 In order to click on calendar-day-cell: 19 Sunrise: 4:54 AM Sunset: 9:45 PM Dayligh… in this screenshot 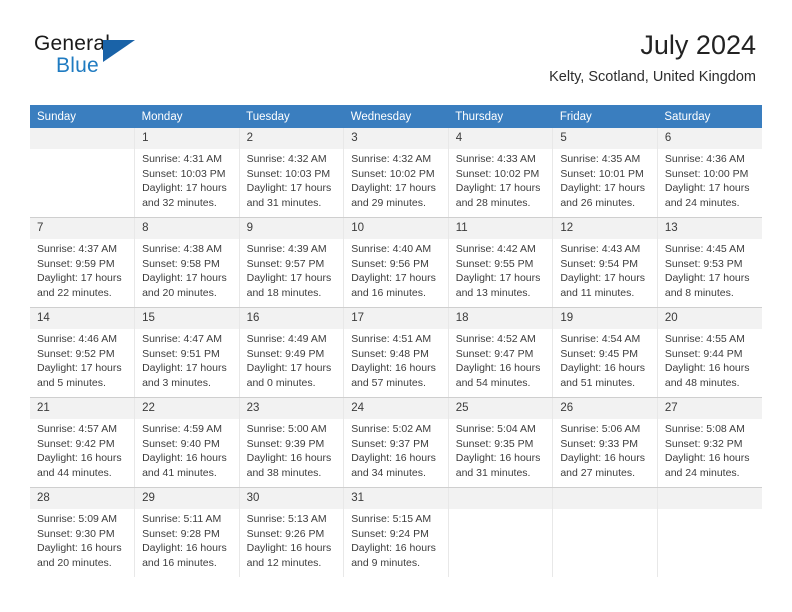, I will do `click(605, 352)`.